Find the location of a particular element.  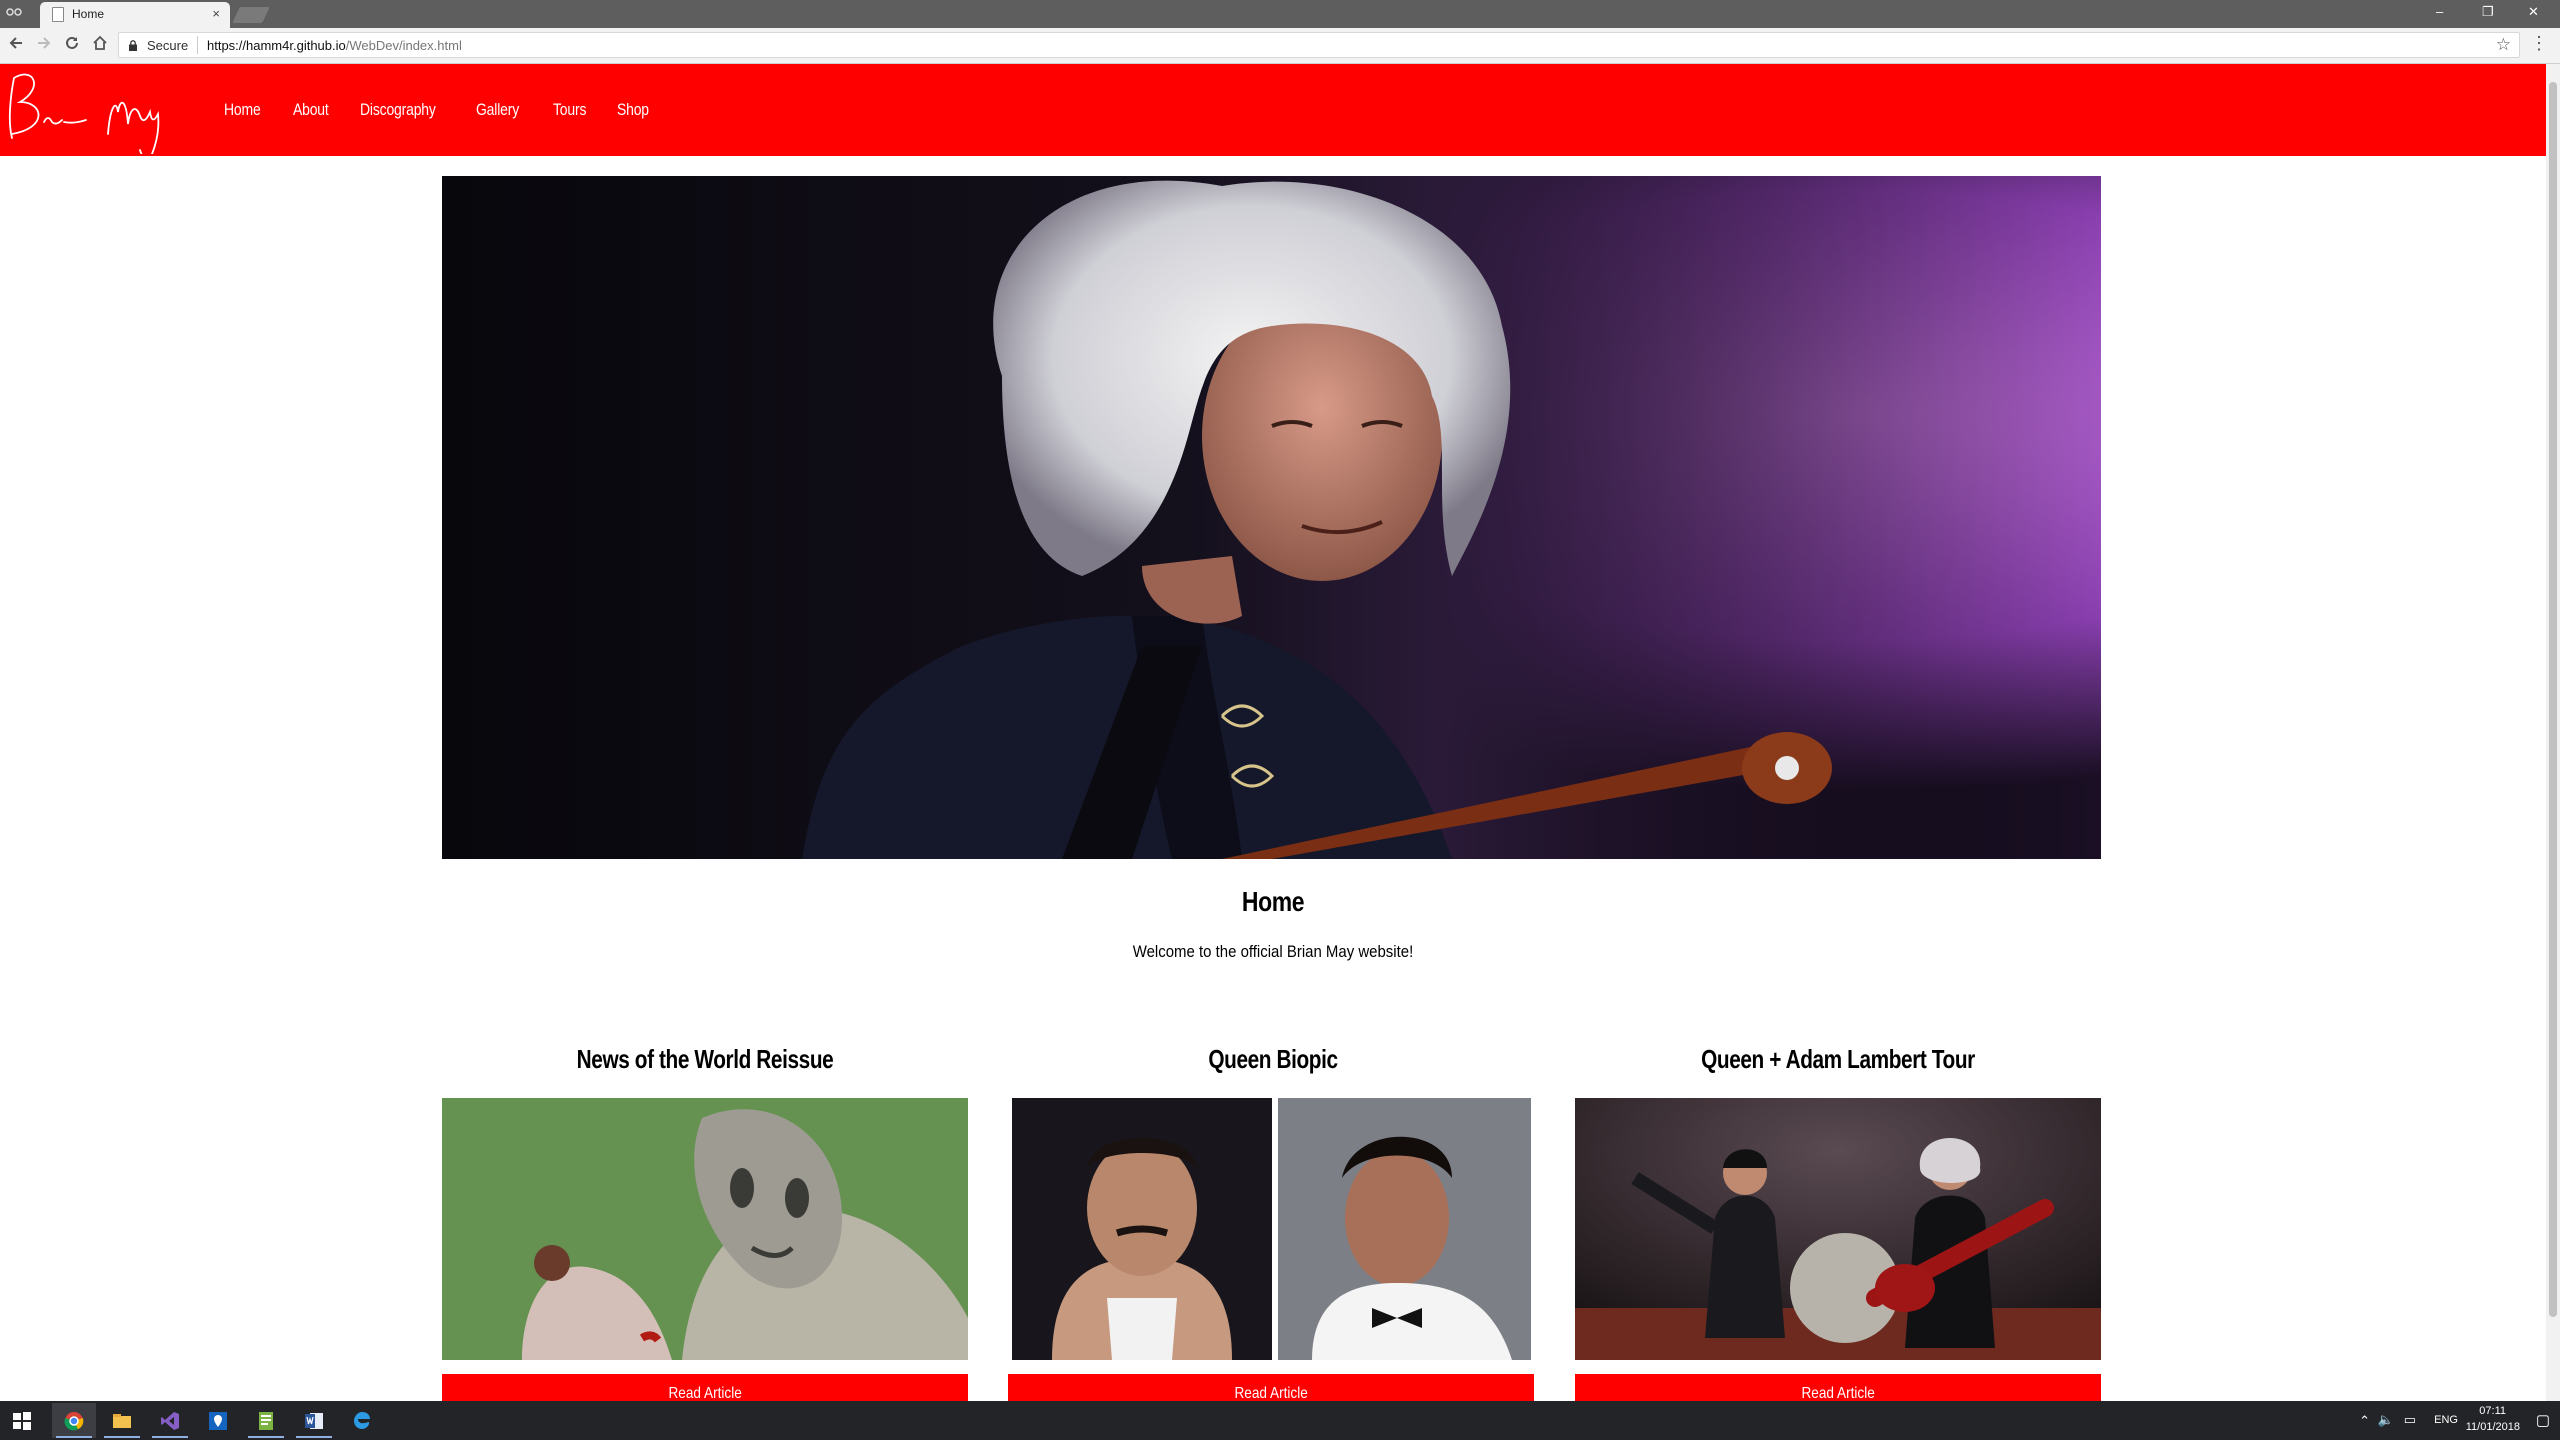

reload-icon is located at coordinates (72, 45).